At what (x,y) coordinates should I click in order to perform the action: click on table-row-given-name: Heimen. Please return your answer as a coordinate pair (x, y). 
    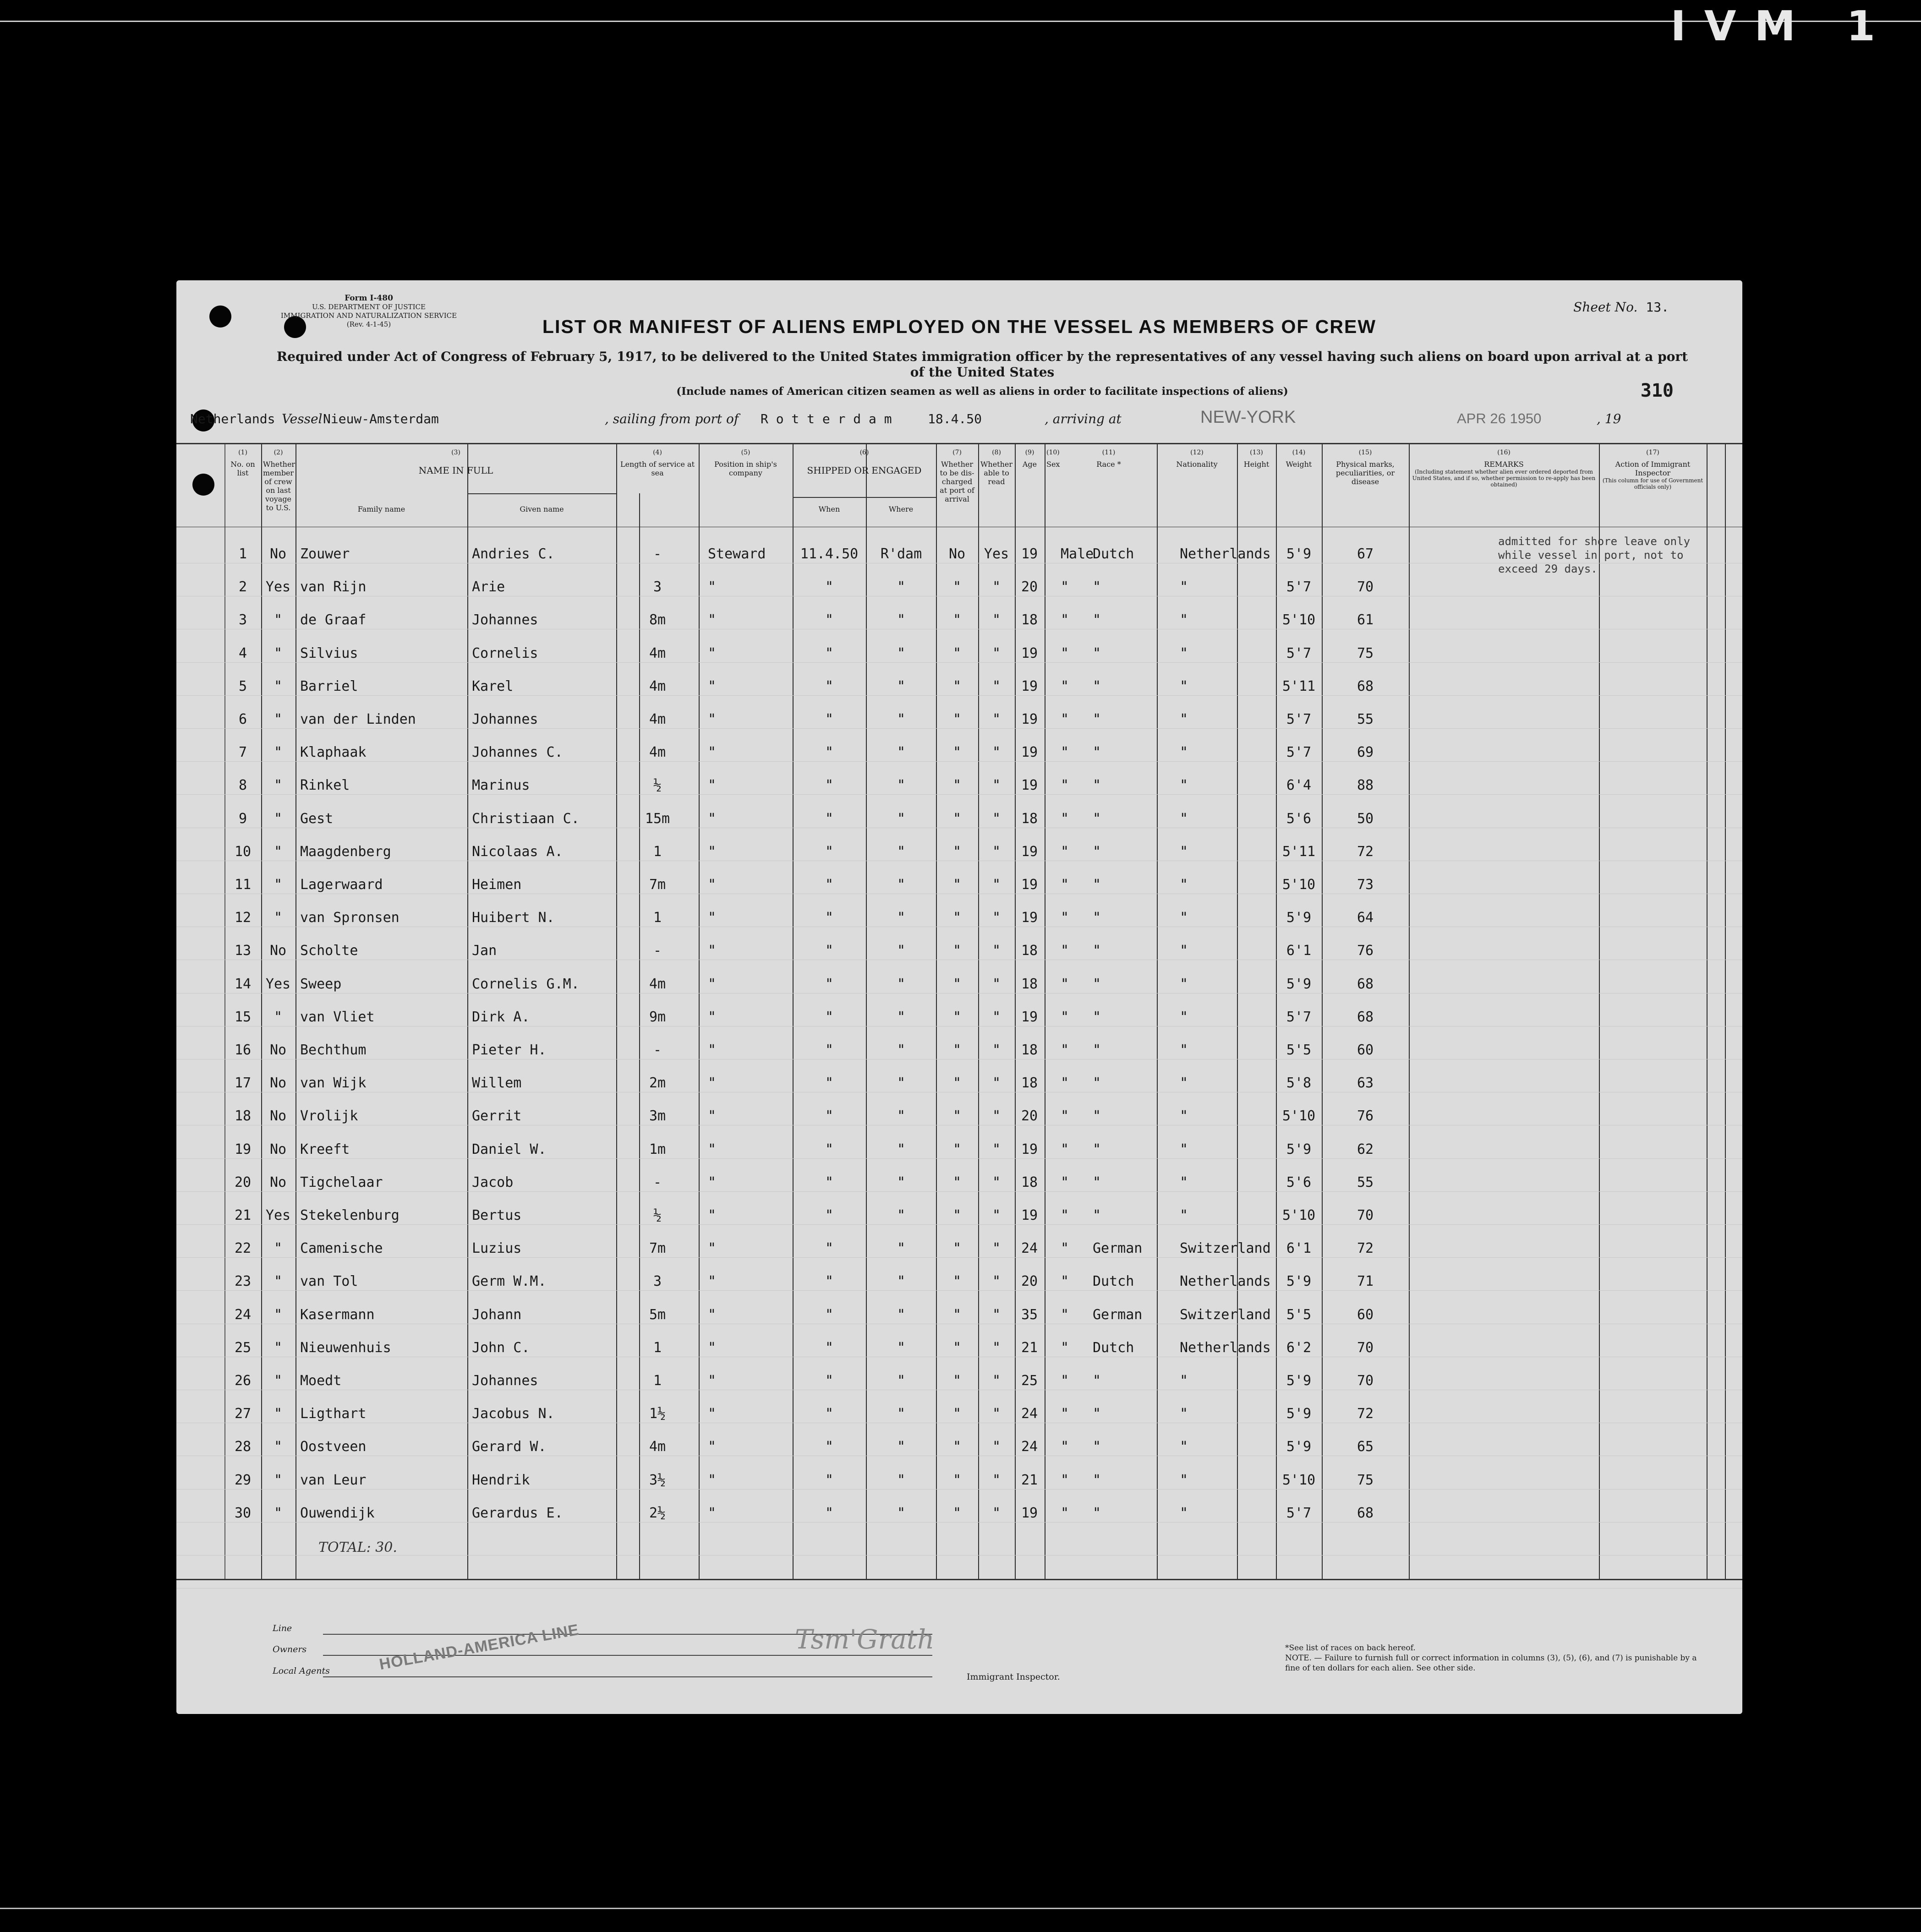
    Looking at the image, I should click on (497, 885).